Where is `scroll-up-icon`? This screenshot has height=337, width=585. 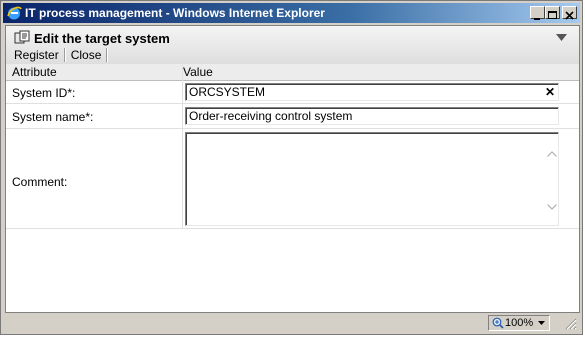 scroll-up-icon is located at coordinates (552, 154).